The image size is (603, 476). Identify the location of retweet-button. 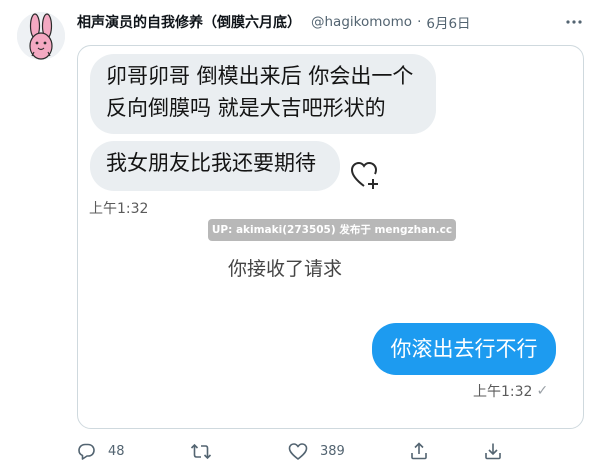
(201, 451).